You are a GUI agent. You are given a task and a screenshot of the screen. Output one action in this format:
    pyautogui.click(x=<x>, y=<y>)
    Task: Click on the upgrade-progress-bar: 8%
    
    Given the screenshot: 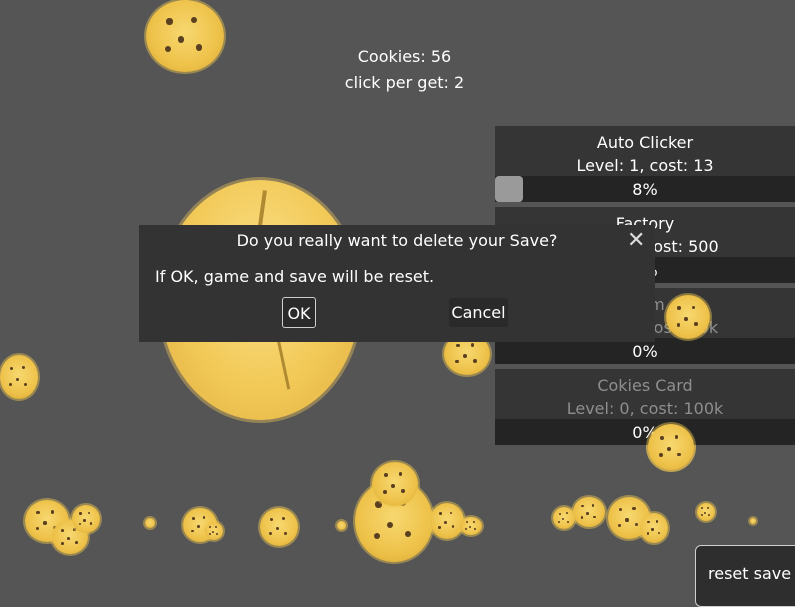 What is the action you would take?
    pyautogui.click(x=645, y=189)
    